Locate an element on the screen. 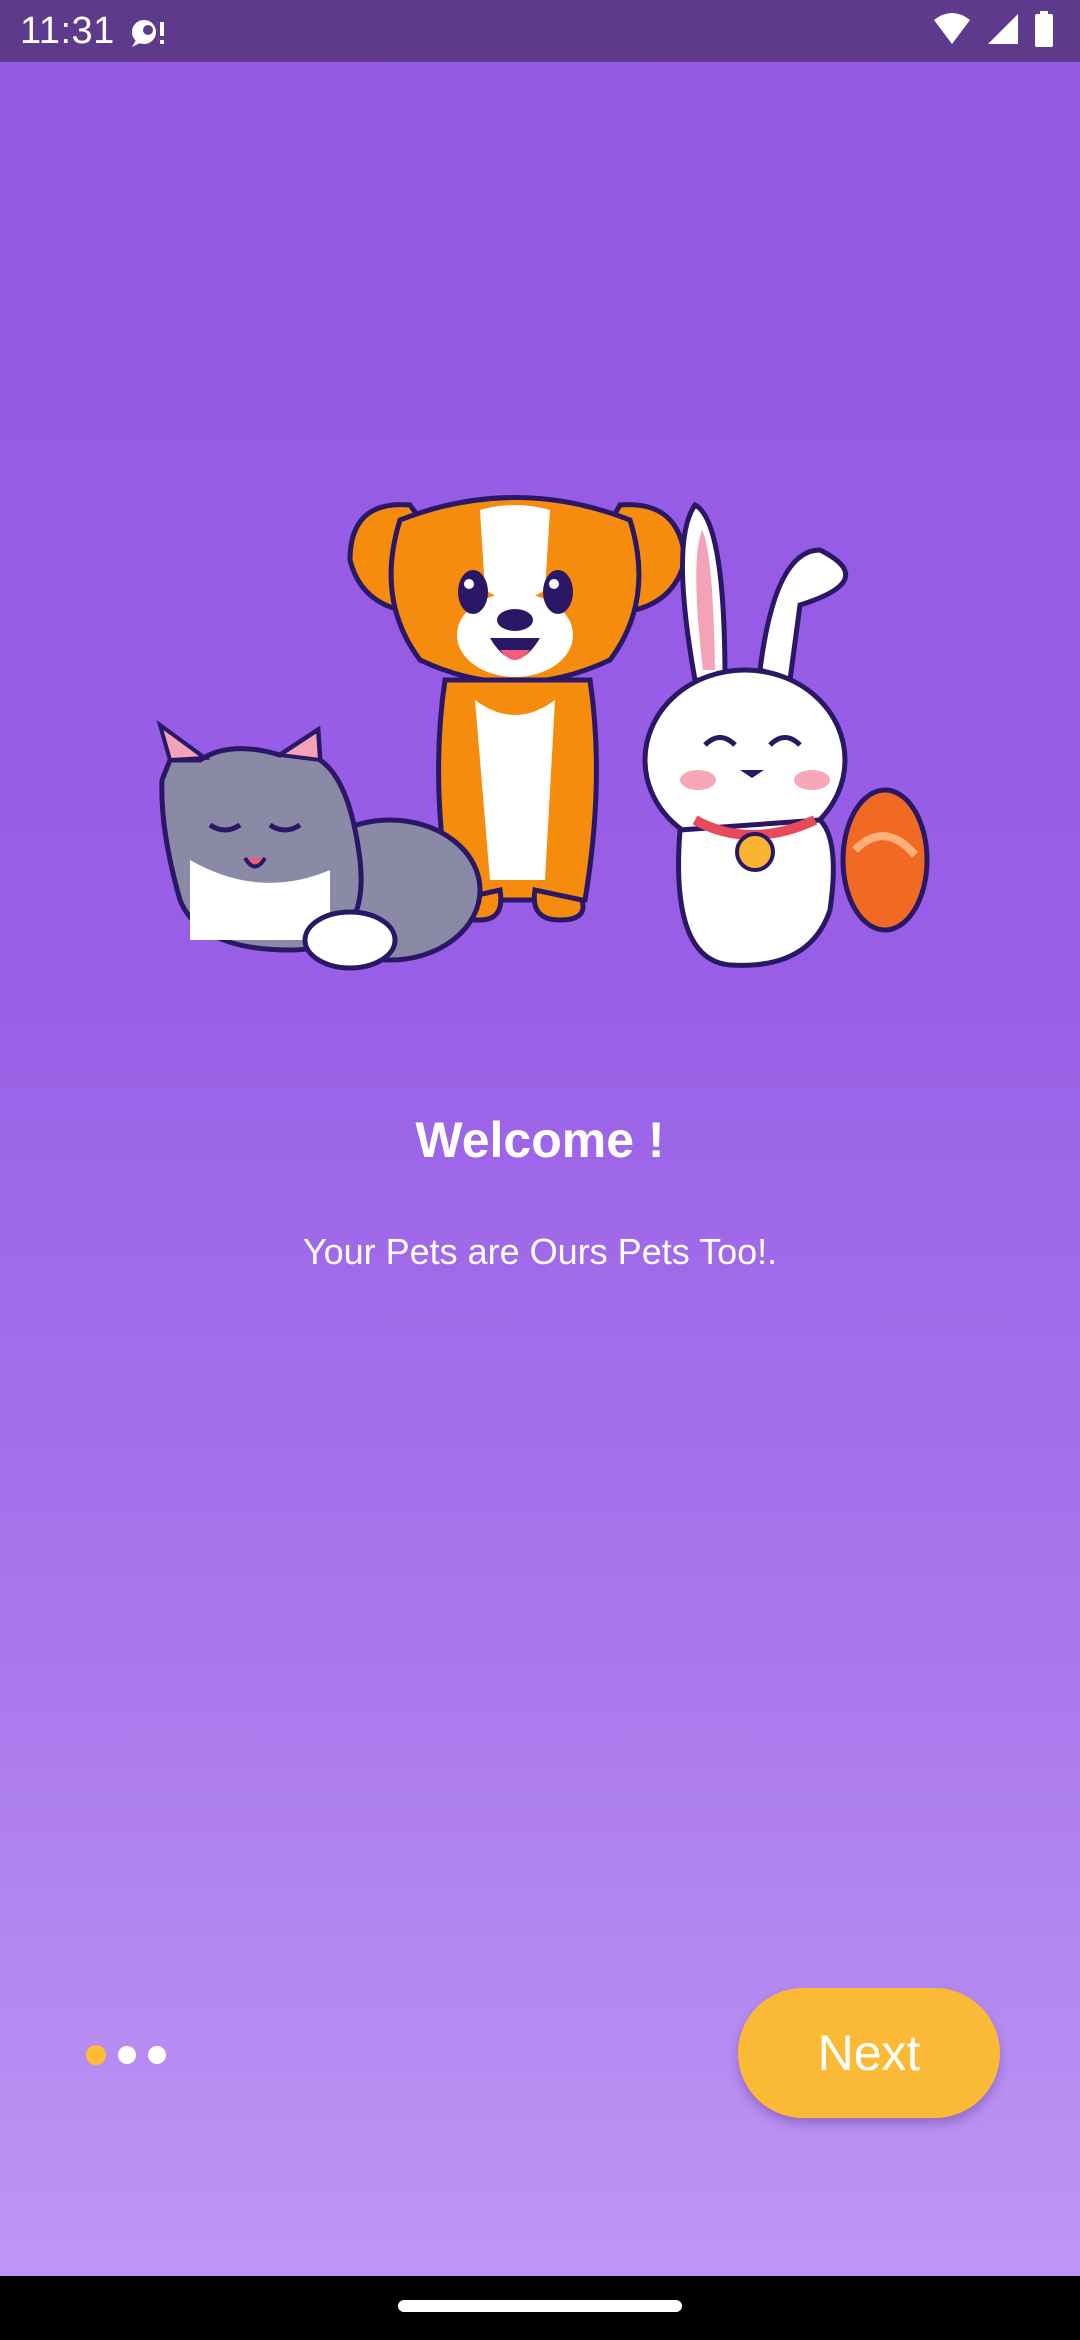 This screenshot has height=2340, width=1080. navigation-bar is located at coordinates (540, 2308).